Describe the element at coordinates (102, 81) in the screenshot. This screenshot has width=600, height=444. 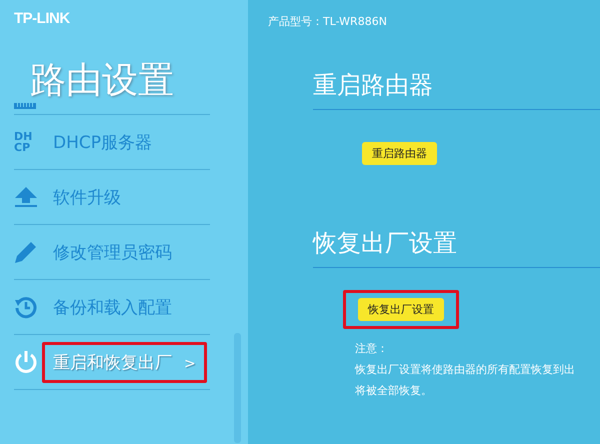
I see `sidebar-title: 路由设置` at that location.